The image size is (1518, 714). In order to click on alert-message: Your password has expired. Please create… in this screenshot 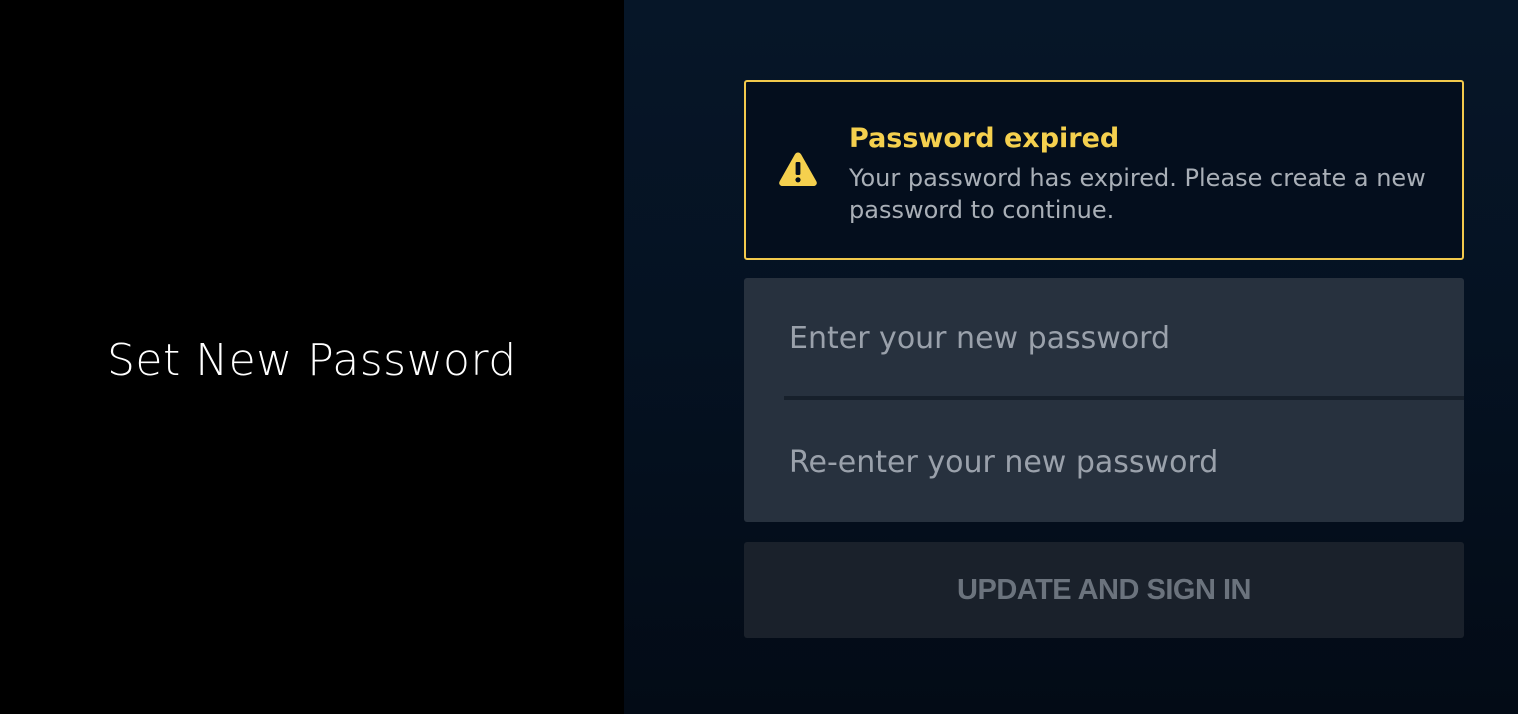, I will do `click(1137, 194)`.